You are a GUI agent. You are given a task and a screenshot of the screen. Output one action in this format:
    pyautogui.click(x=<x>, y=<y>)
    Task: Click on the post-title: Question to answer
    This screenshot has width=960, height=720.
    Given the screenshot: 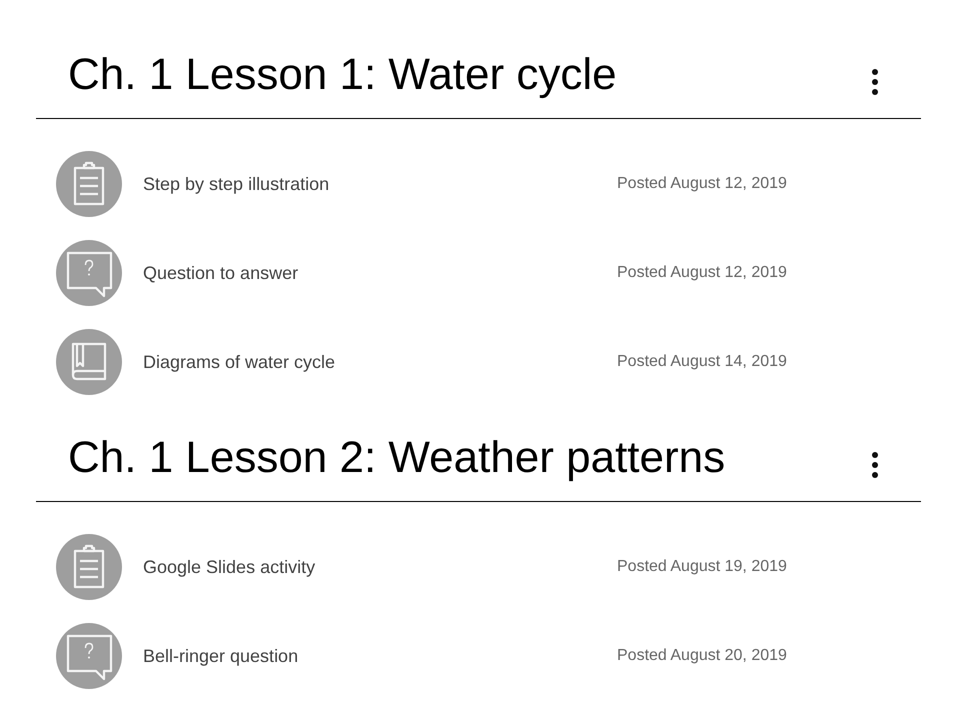 What is the action you would take?
    pyautogui.click(x=380, y=273)
    